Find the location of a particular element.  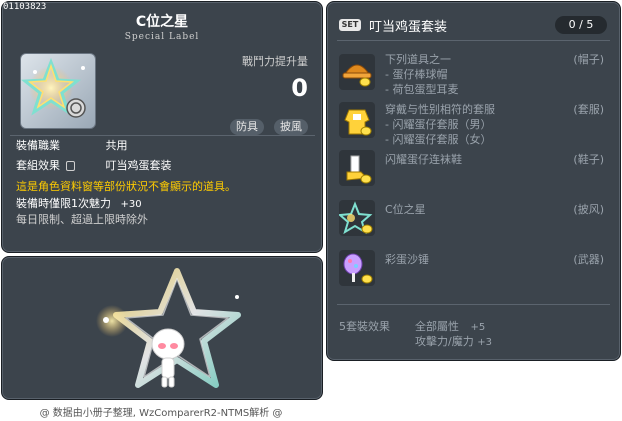

warning-text: 這是角色資料窗等部份狀況不會顯示的道具。 is located at coordinates (126, 186).